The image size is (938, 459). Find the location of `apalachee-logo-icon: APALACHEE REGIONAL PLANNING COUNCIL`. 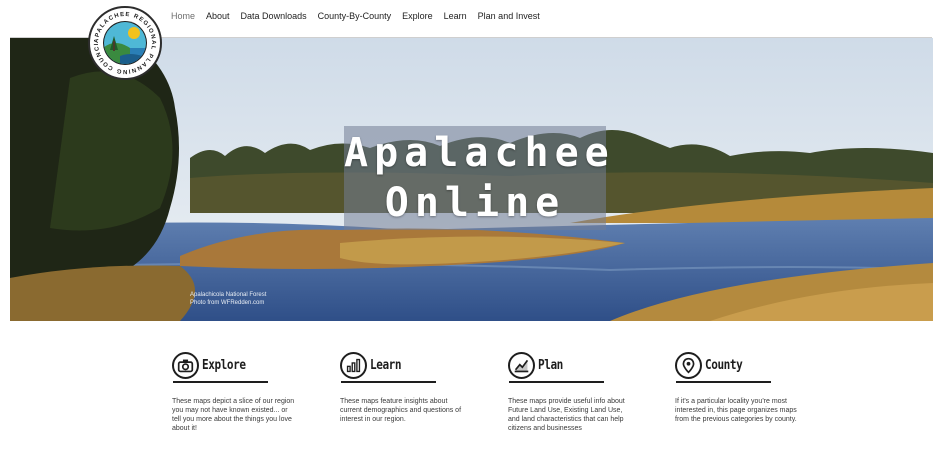

apalachee-logo-icon: APALACHEE REGIONAL PLANNING COUNCIL is located at coordinates (124, 42).